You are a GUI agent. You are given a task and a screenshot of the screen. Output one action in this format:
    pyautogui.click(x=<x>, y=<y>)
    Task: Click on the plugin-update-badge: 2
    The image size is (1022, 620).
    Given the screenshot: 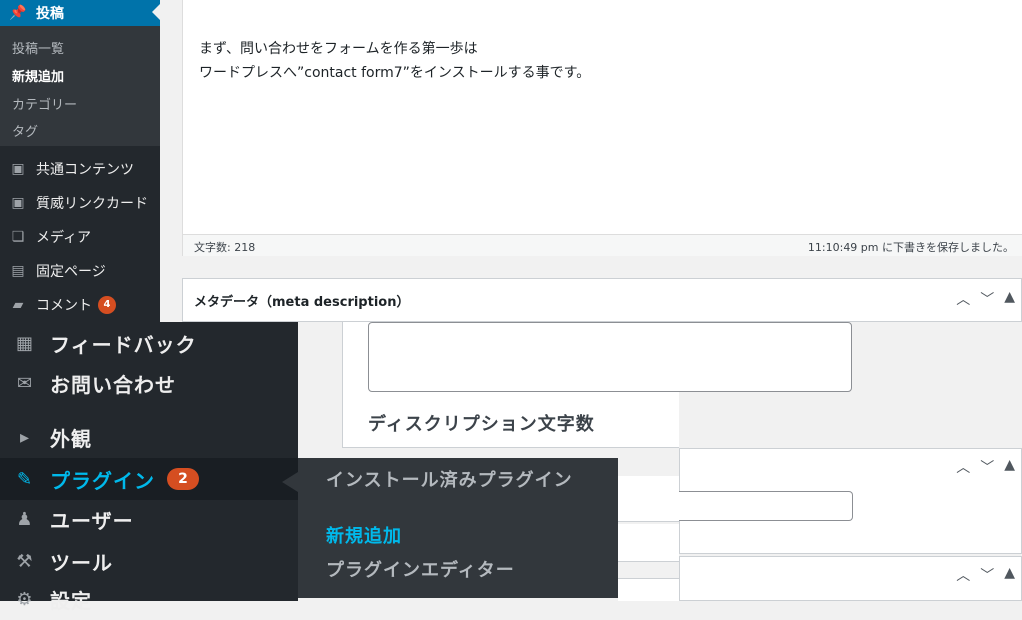 What is the action you would take?
    pyautogui.click(x=183, y=479)
    